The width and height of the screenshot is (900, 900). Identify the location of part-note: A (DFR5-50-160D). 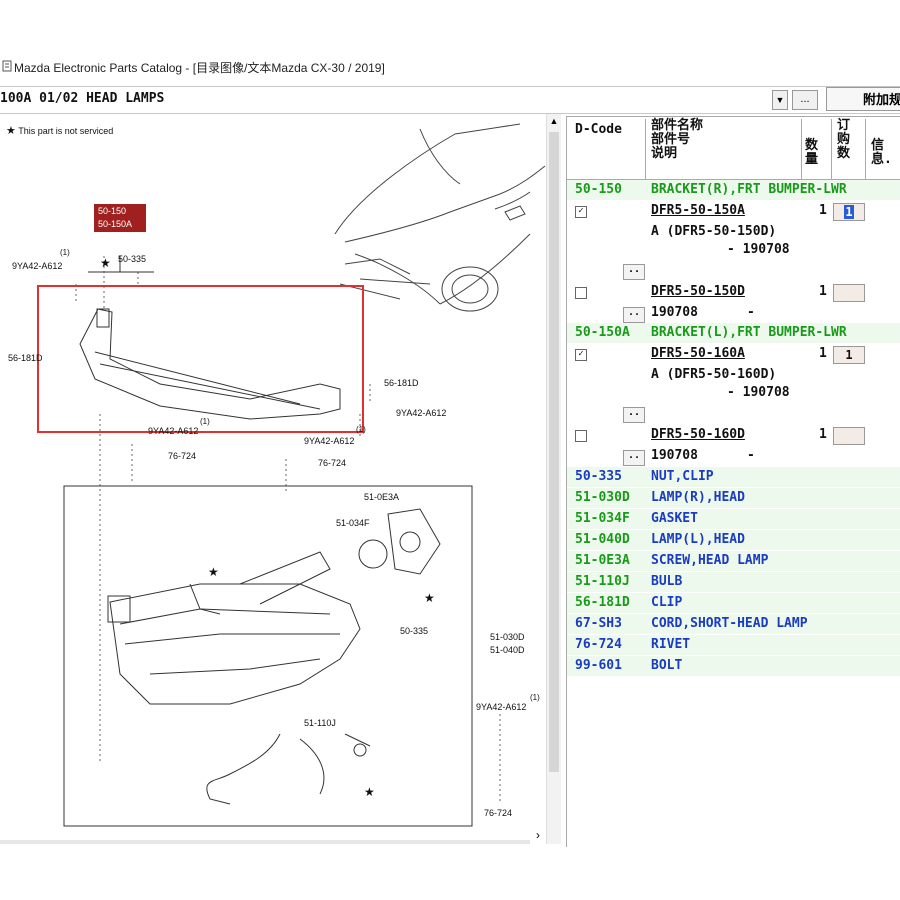
(714, 374).